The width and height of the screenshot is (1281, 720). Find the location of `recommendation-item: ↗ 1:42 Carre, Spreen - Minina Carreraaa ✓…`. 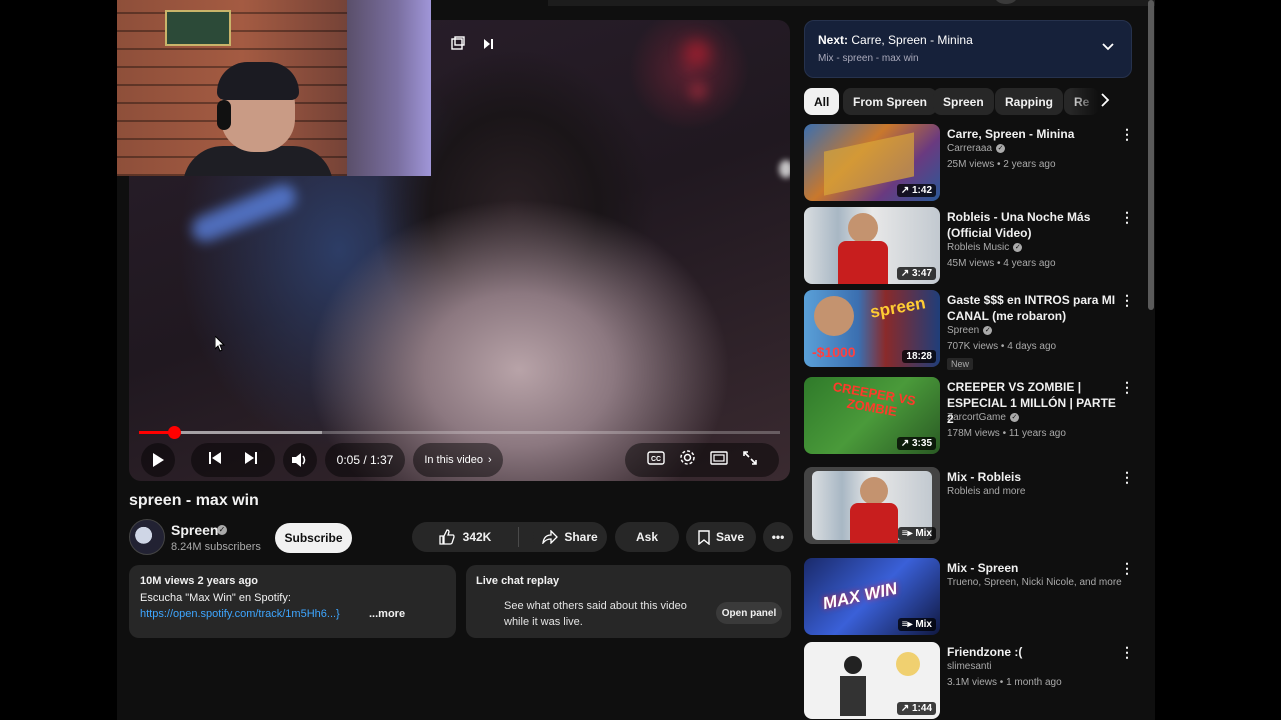

recommendation-item: ↗ 1:42 Carre, Spreen - Minina Carreraaa ✓… is located at coordinates (974, 164).